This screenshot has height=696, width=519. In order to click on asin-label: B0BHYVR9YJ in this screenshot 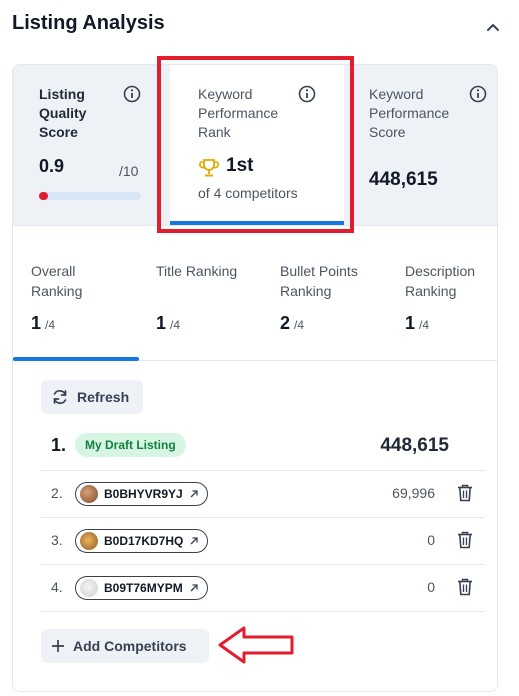, I will do `click(143, 494)`.